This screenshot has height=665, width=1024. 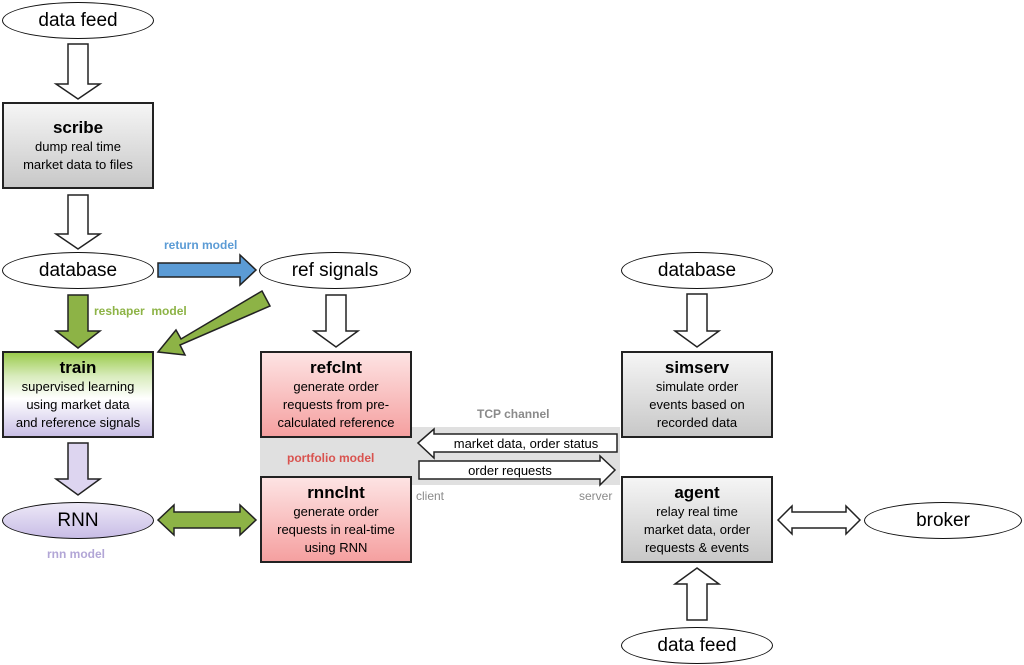 I want to click on scribe-title: scribe, so click(x=78, y=127).